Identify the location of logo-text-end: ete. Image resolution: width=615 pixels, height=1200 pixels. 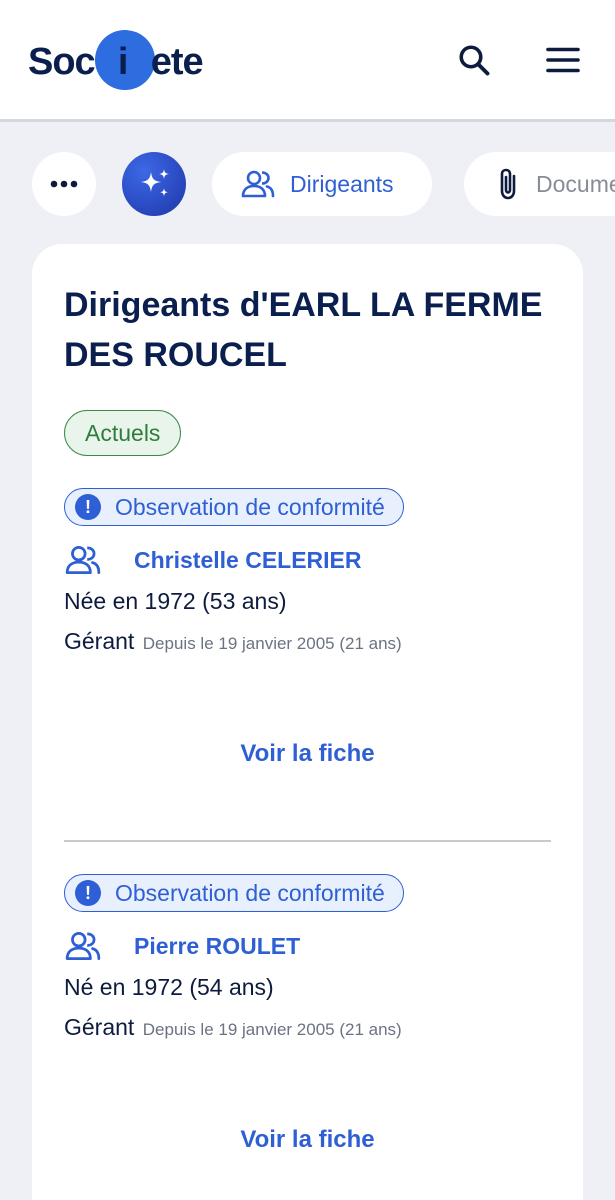
(177, 61).